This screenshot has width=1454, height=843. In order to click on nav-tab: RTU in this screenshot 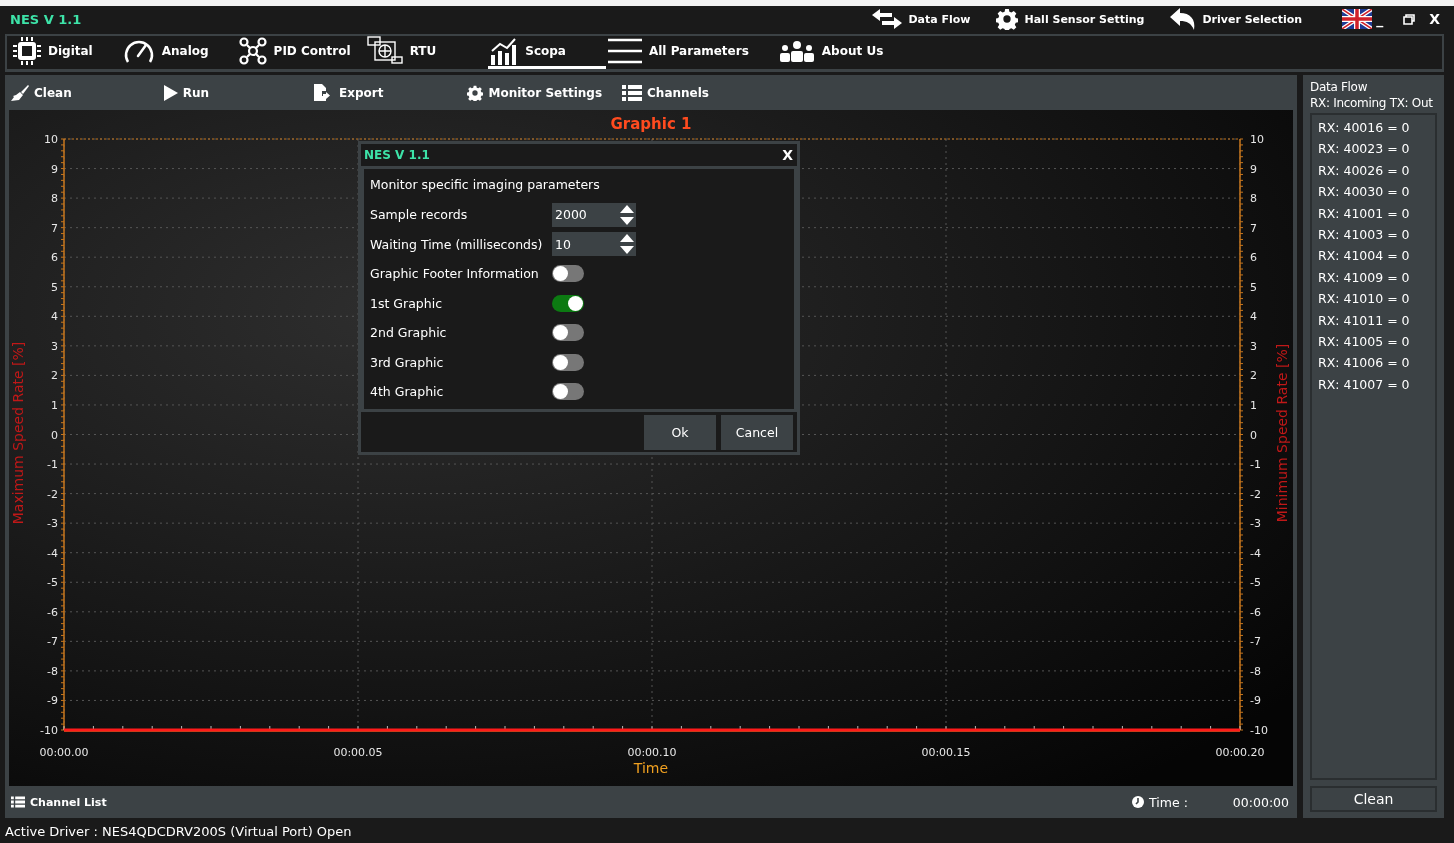, I will do `click(403, 52)`.